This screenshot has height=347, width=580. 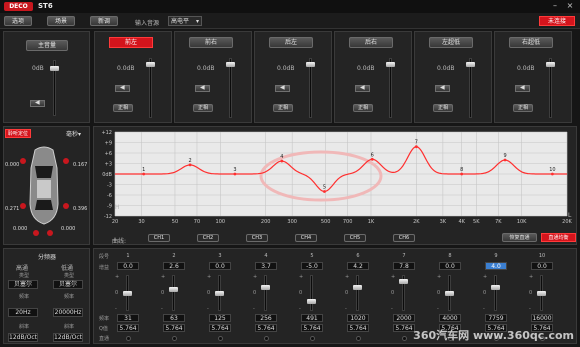 I want to click on hp-type-select: 贝塞尔, so click(x=23, y=284).